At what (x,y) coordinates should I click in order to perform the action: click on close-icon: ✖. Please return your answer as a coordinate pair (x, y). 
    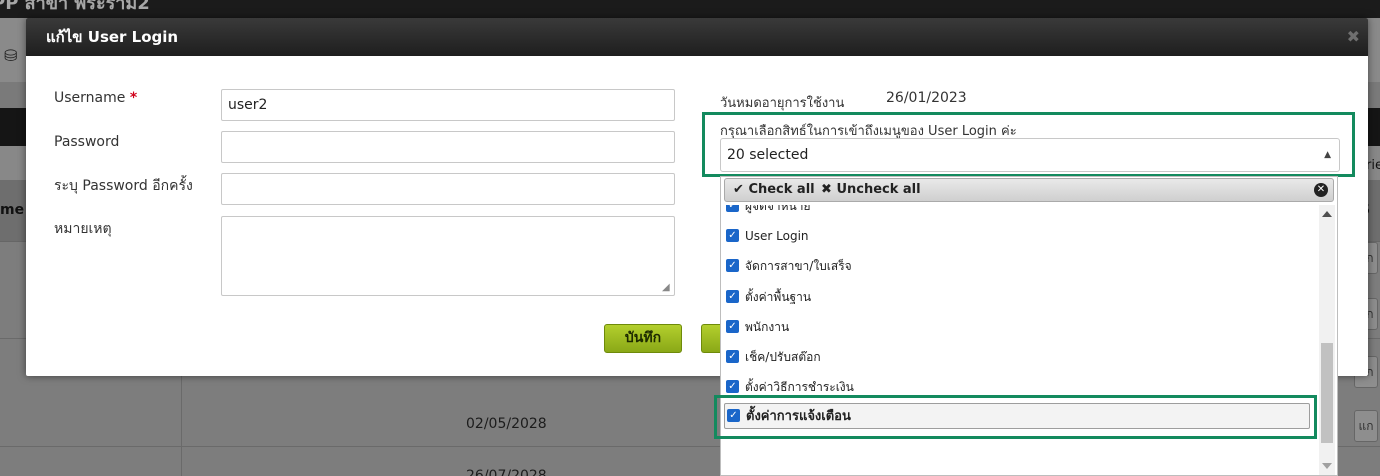
    Looking at the image, I should click on (1353, 37).